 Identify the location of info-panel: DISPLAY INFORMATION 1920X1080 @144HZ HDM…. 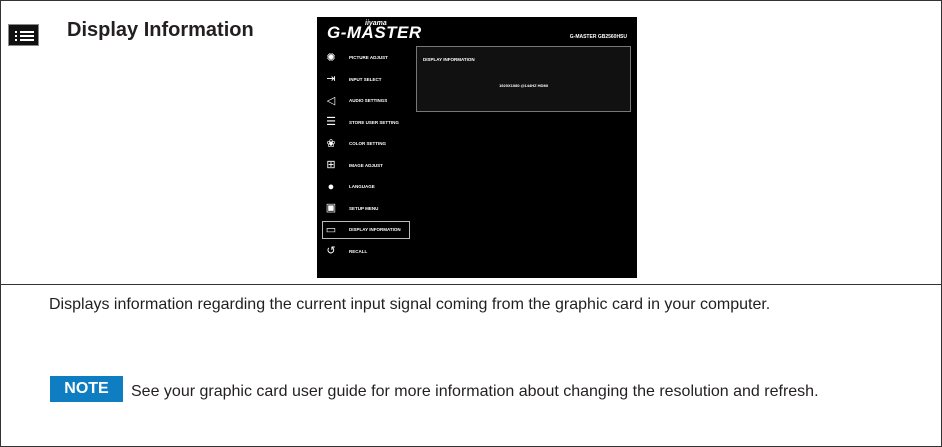
(523, 79).